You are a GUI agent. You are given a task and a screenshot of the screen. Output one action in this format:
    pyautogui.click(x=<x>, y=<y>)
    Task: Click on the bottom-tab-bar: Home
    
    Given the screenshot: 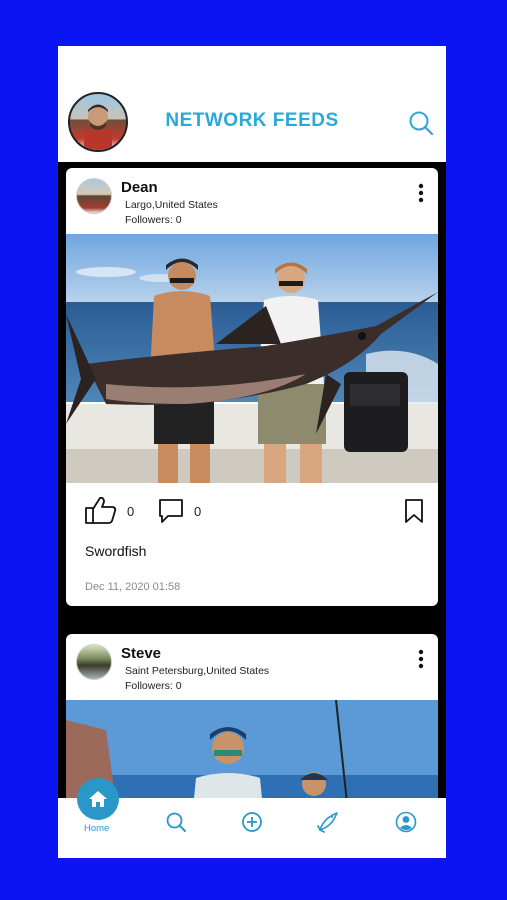 What is the action you would take?
    pyautogui.click(x=252, y=818)
    